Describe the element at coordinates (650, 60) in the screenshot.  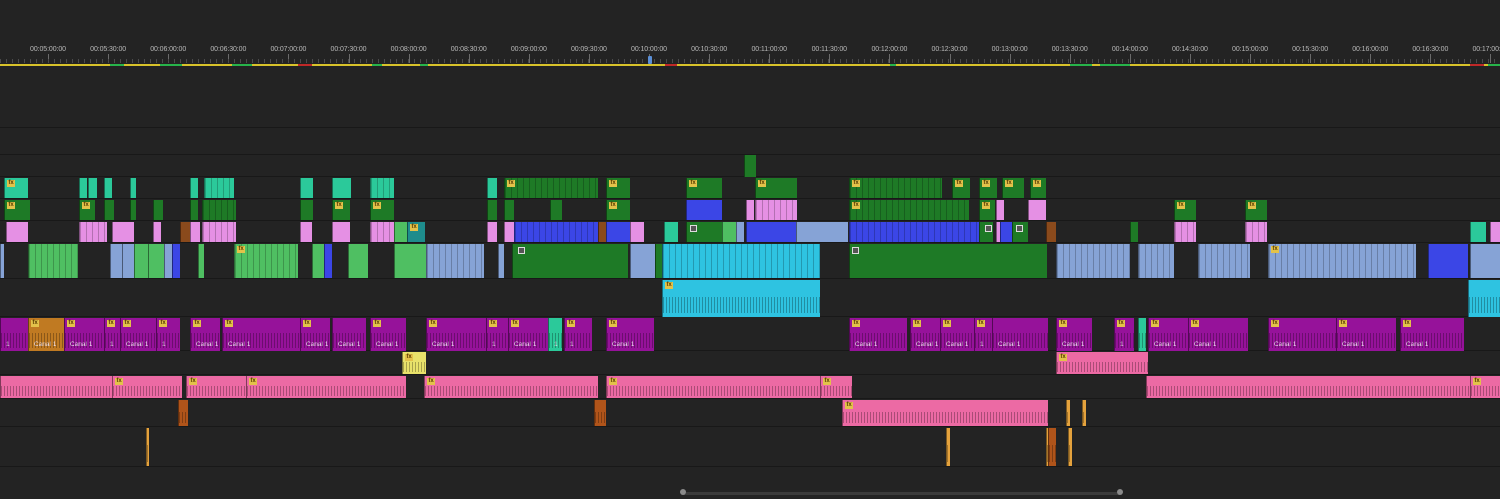
I see `playhead-marker` at that location.